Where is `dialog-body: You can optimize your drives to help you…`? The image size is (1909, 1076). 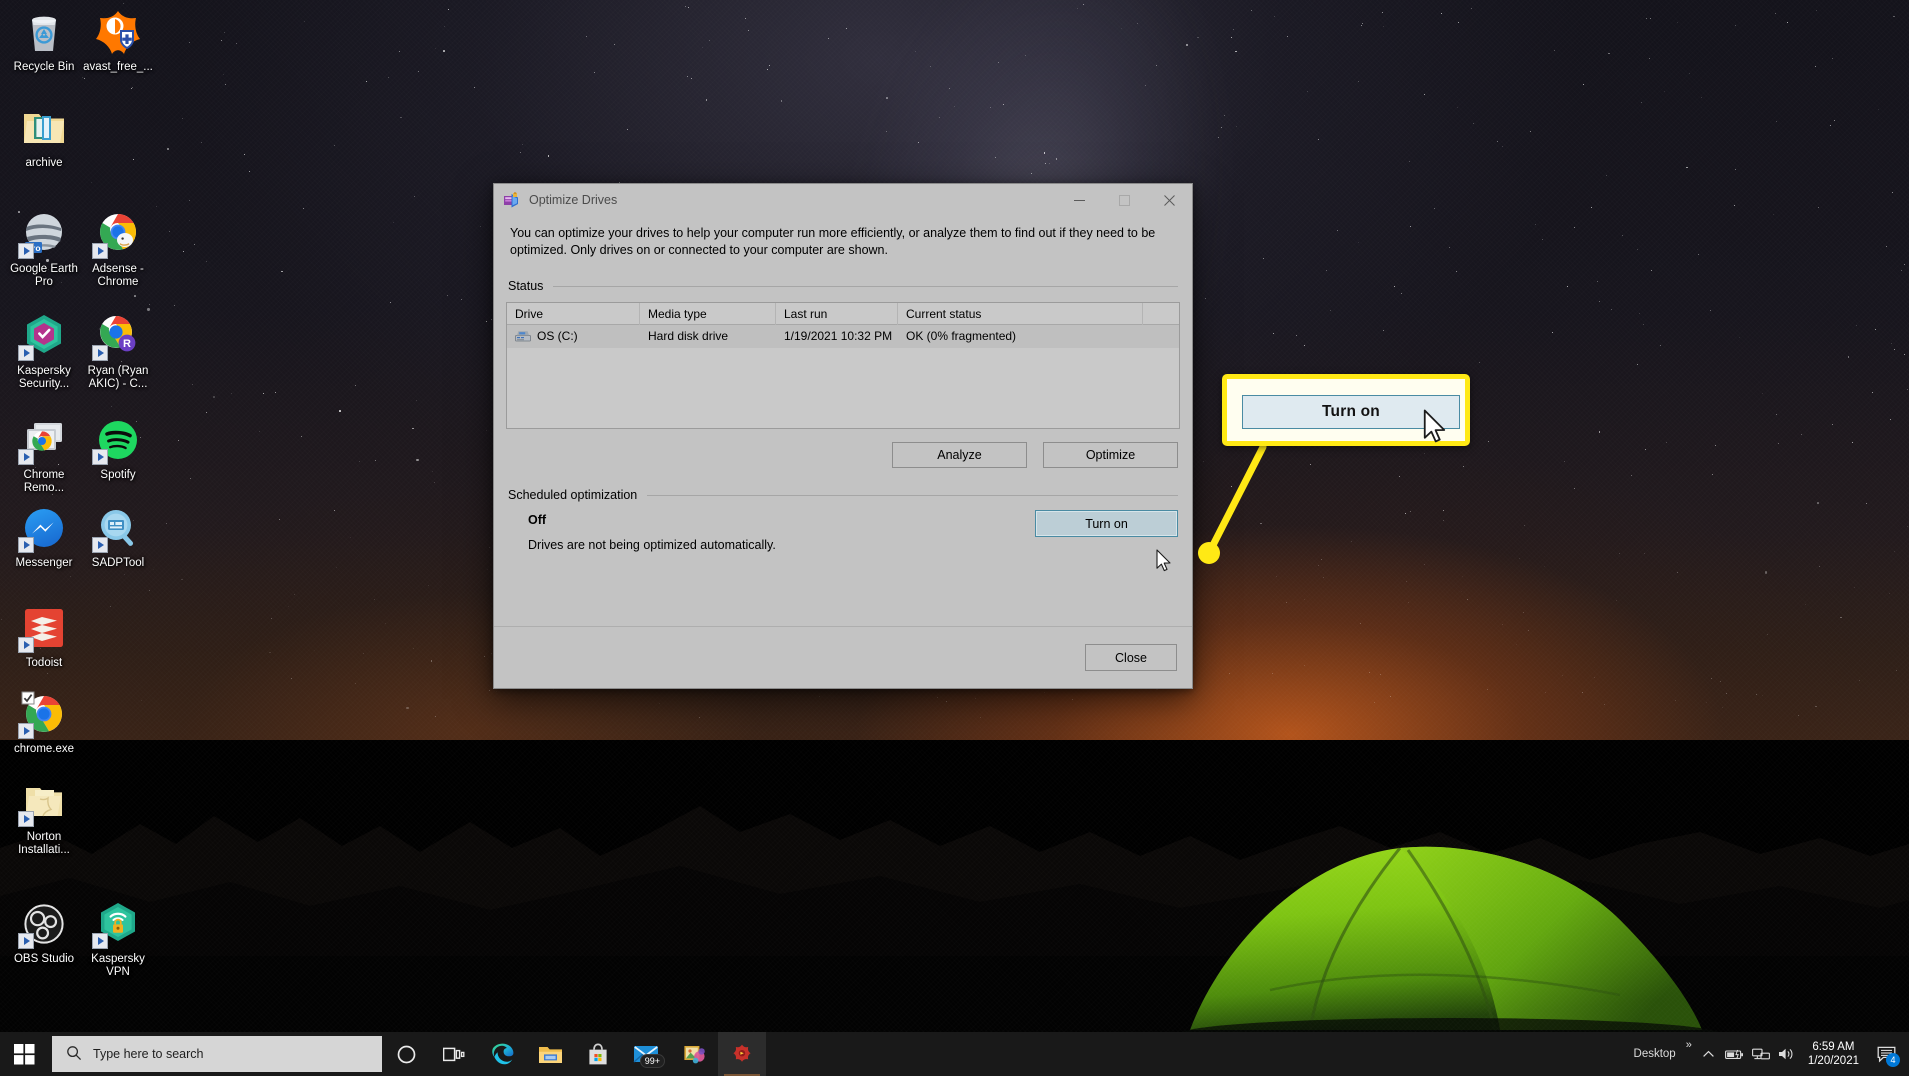 dialog-body: You can optimize your drives to help you… is located at coordinates (843, 394).